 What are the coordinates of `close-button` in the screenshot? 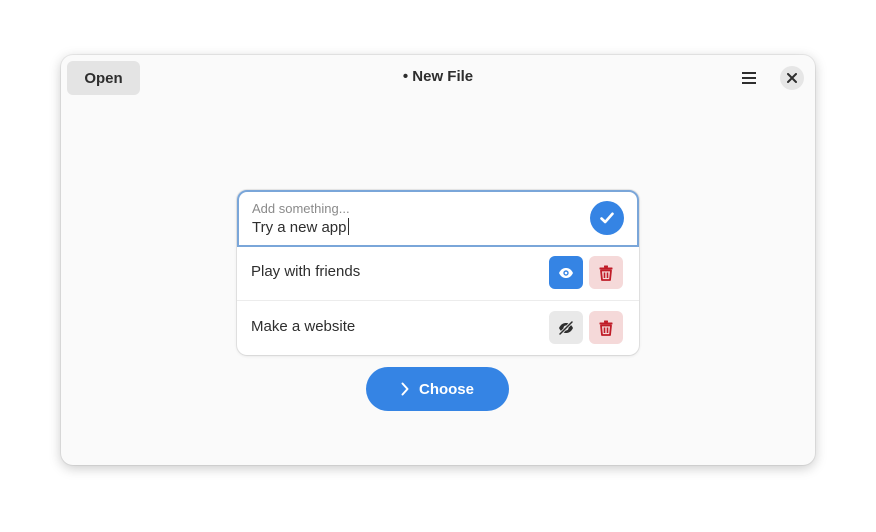 It's located at (792, 78).